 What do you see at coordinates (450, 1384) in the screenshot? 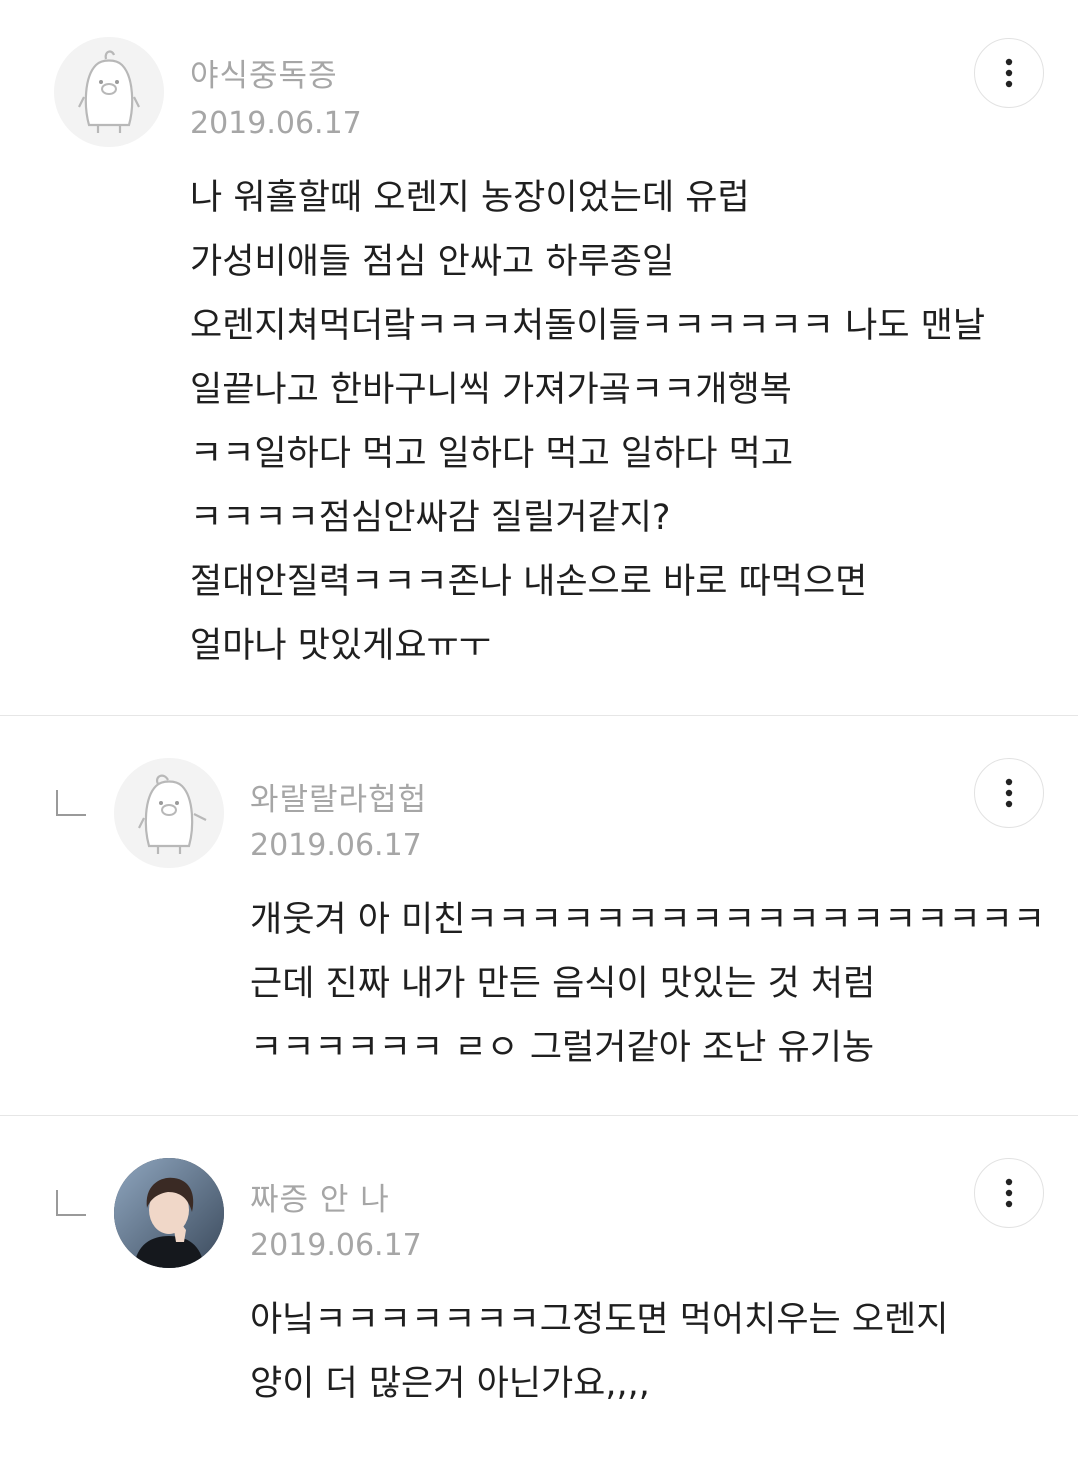
I see `comment-line: 양이 더 많은거 아닌가요,,,,` at bounding box center [450, 1384].